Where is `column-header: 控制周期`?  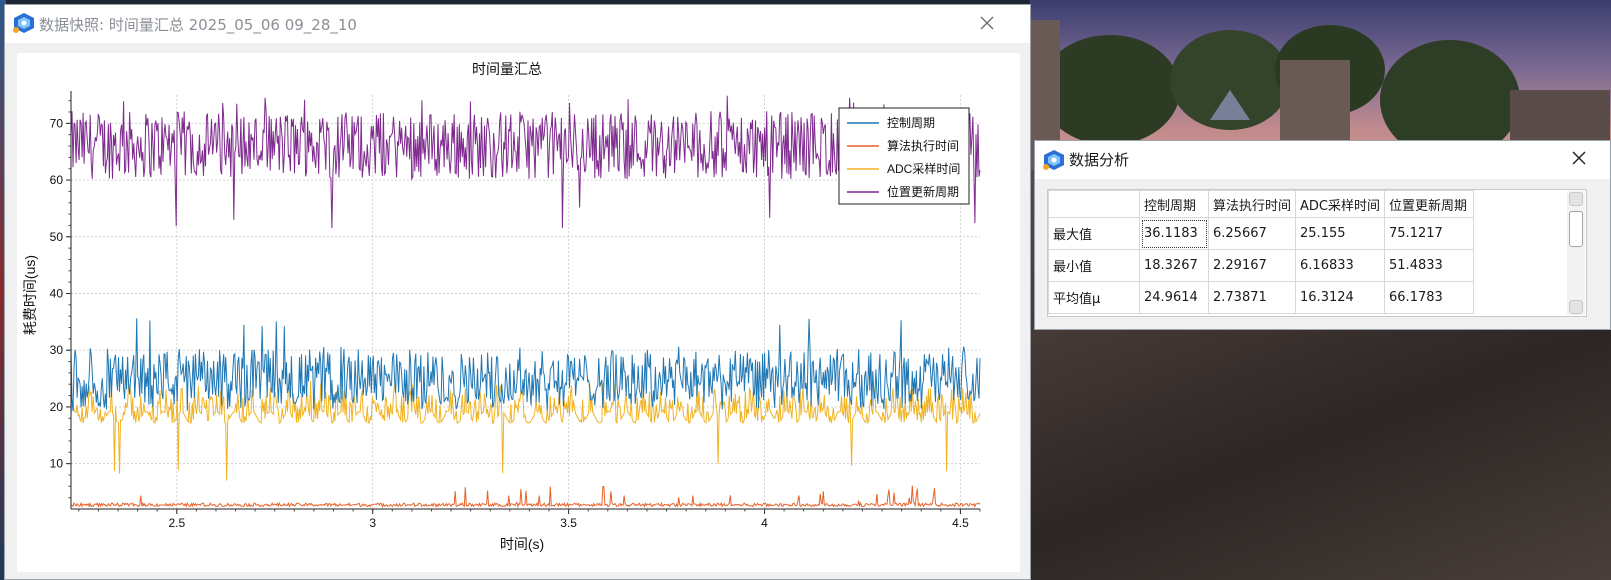 column-header: 控制周期 is located at coordinates (1174, 204).